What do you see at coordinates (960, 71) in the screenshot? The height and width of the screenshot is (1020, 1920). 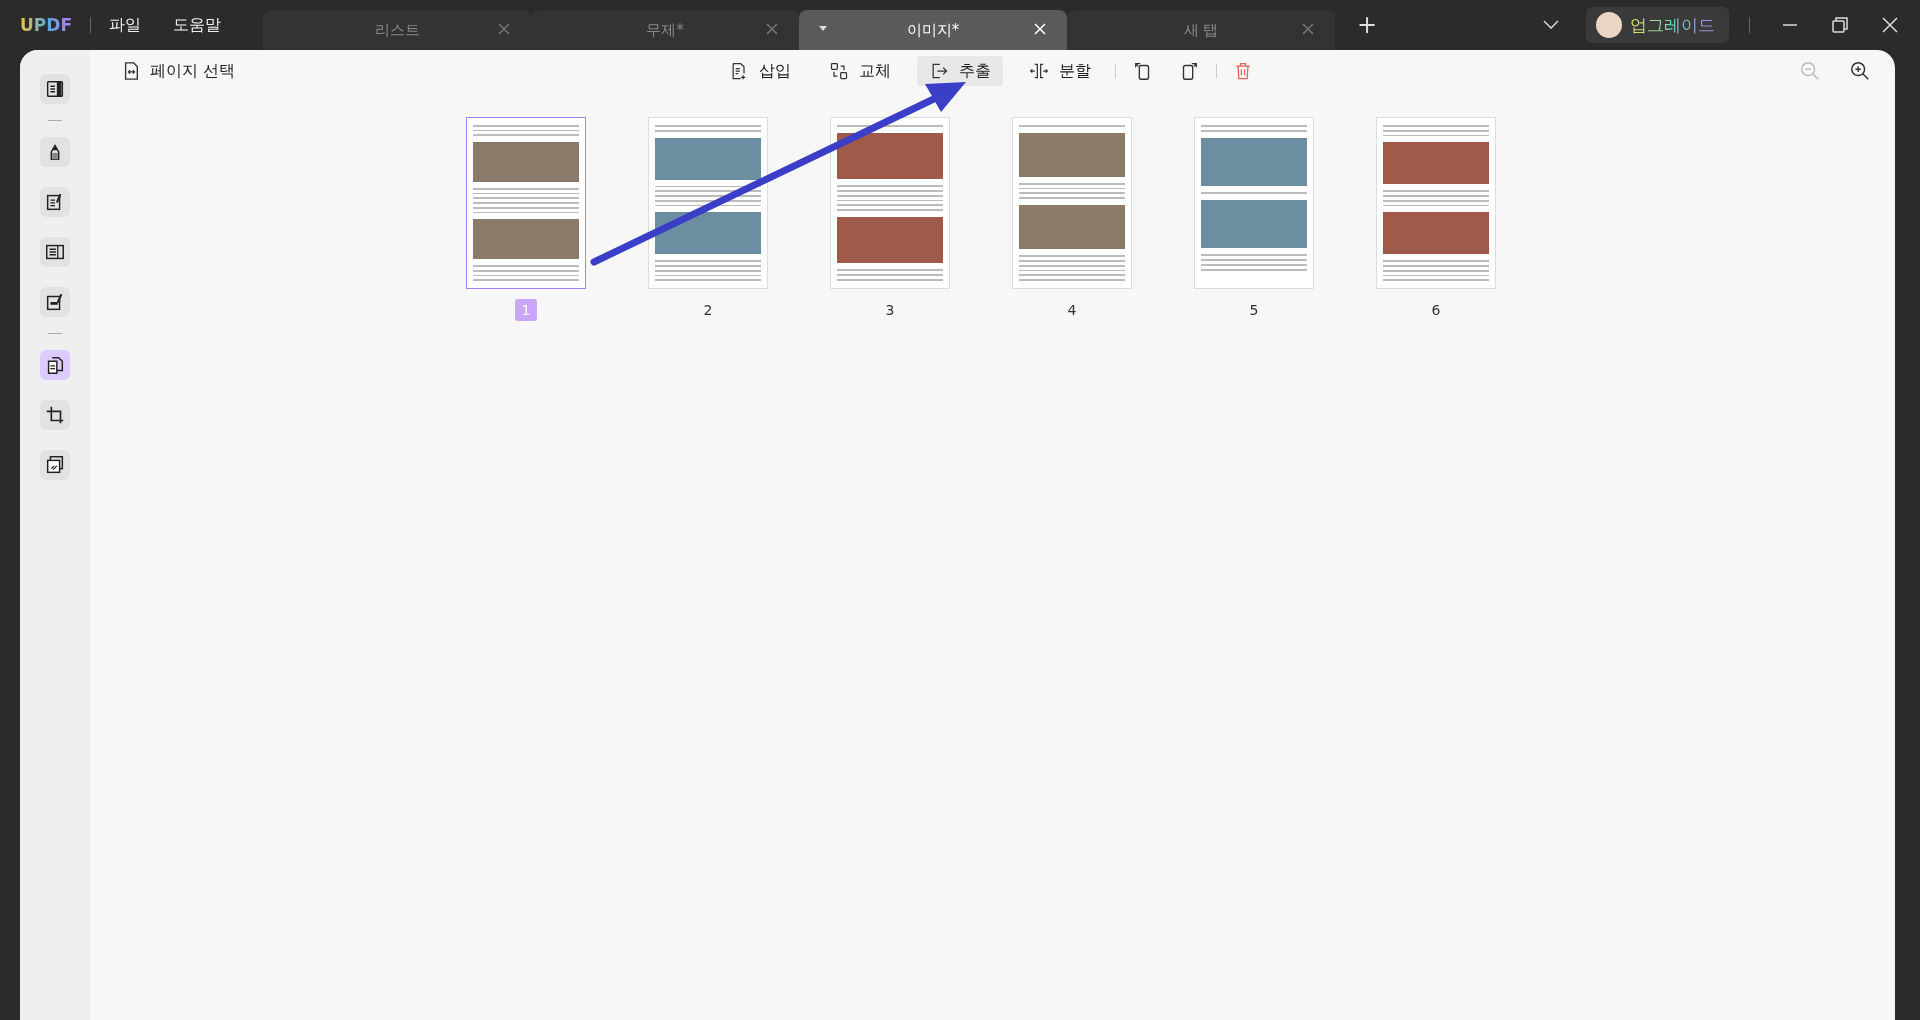 I see `toolbar-button: 추출` at bounding box center [960, 71].